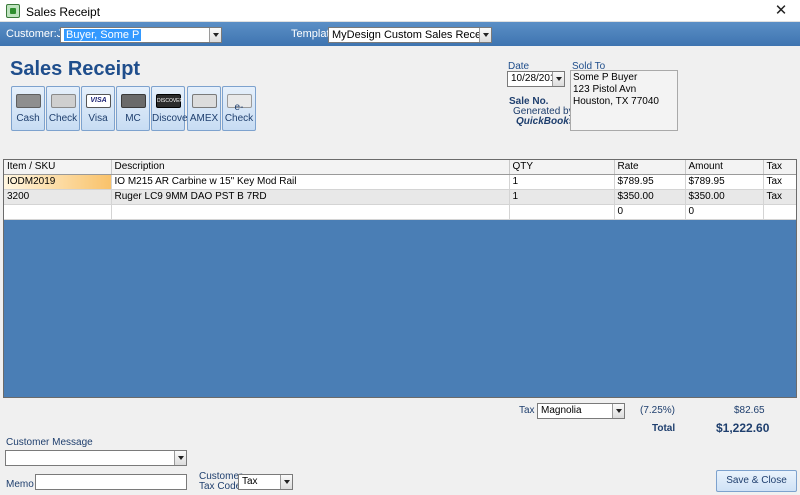 Image resolution: width=800 pixels, height=495 pixels. I want to click on qty-cell, so click(562, 212).